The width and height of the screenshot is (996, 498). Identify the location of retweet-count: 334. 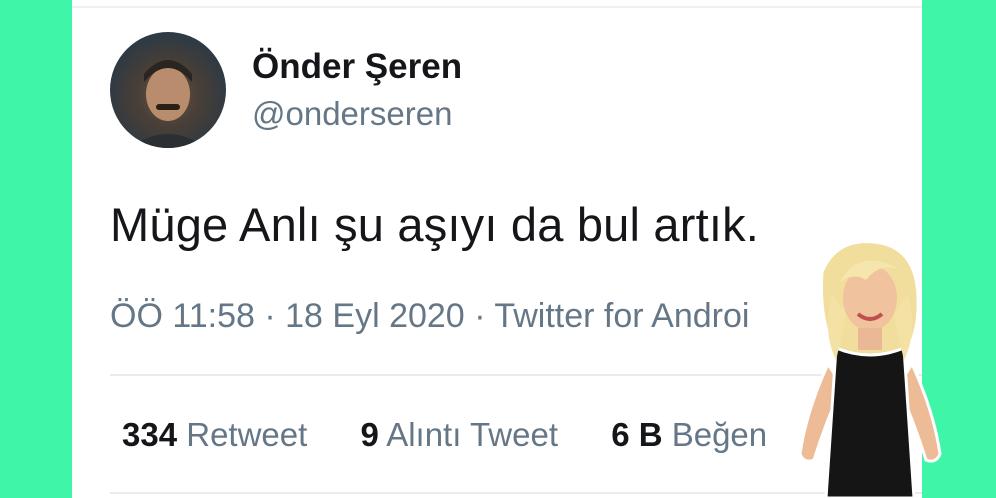
(150, 434).